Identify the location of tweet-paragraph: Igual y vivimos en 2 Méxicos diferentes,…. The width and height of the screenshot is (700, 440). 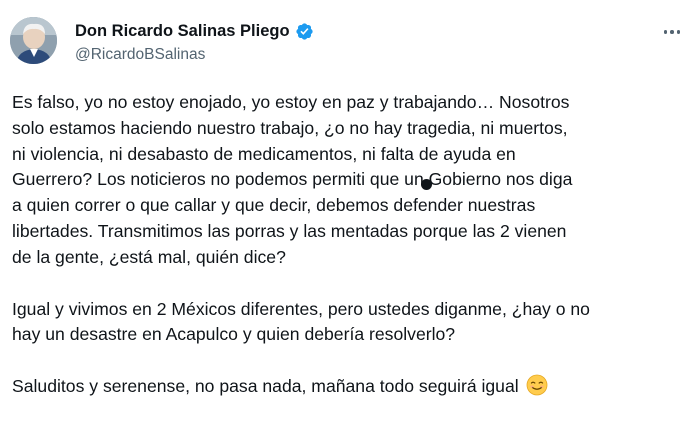
(352, 323).